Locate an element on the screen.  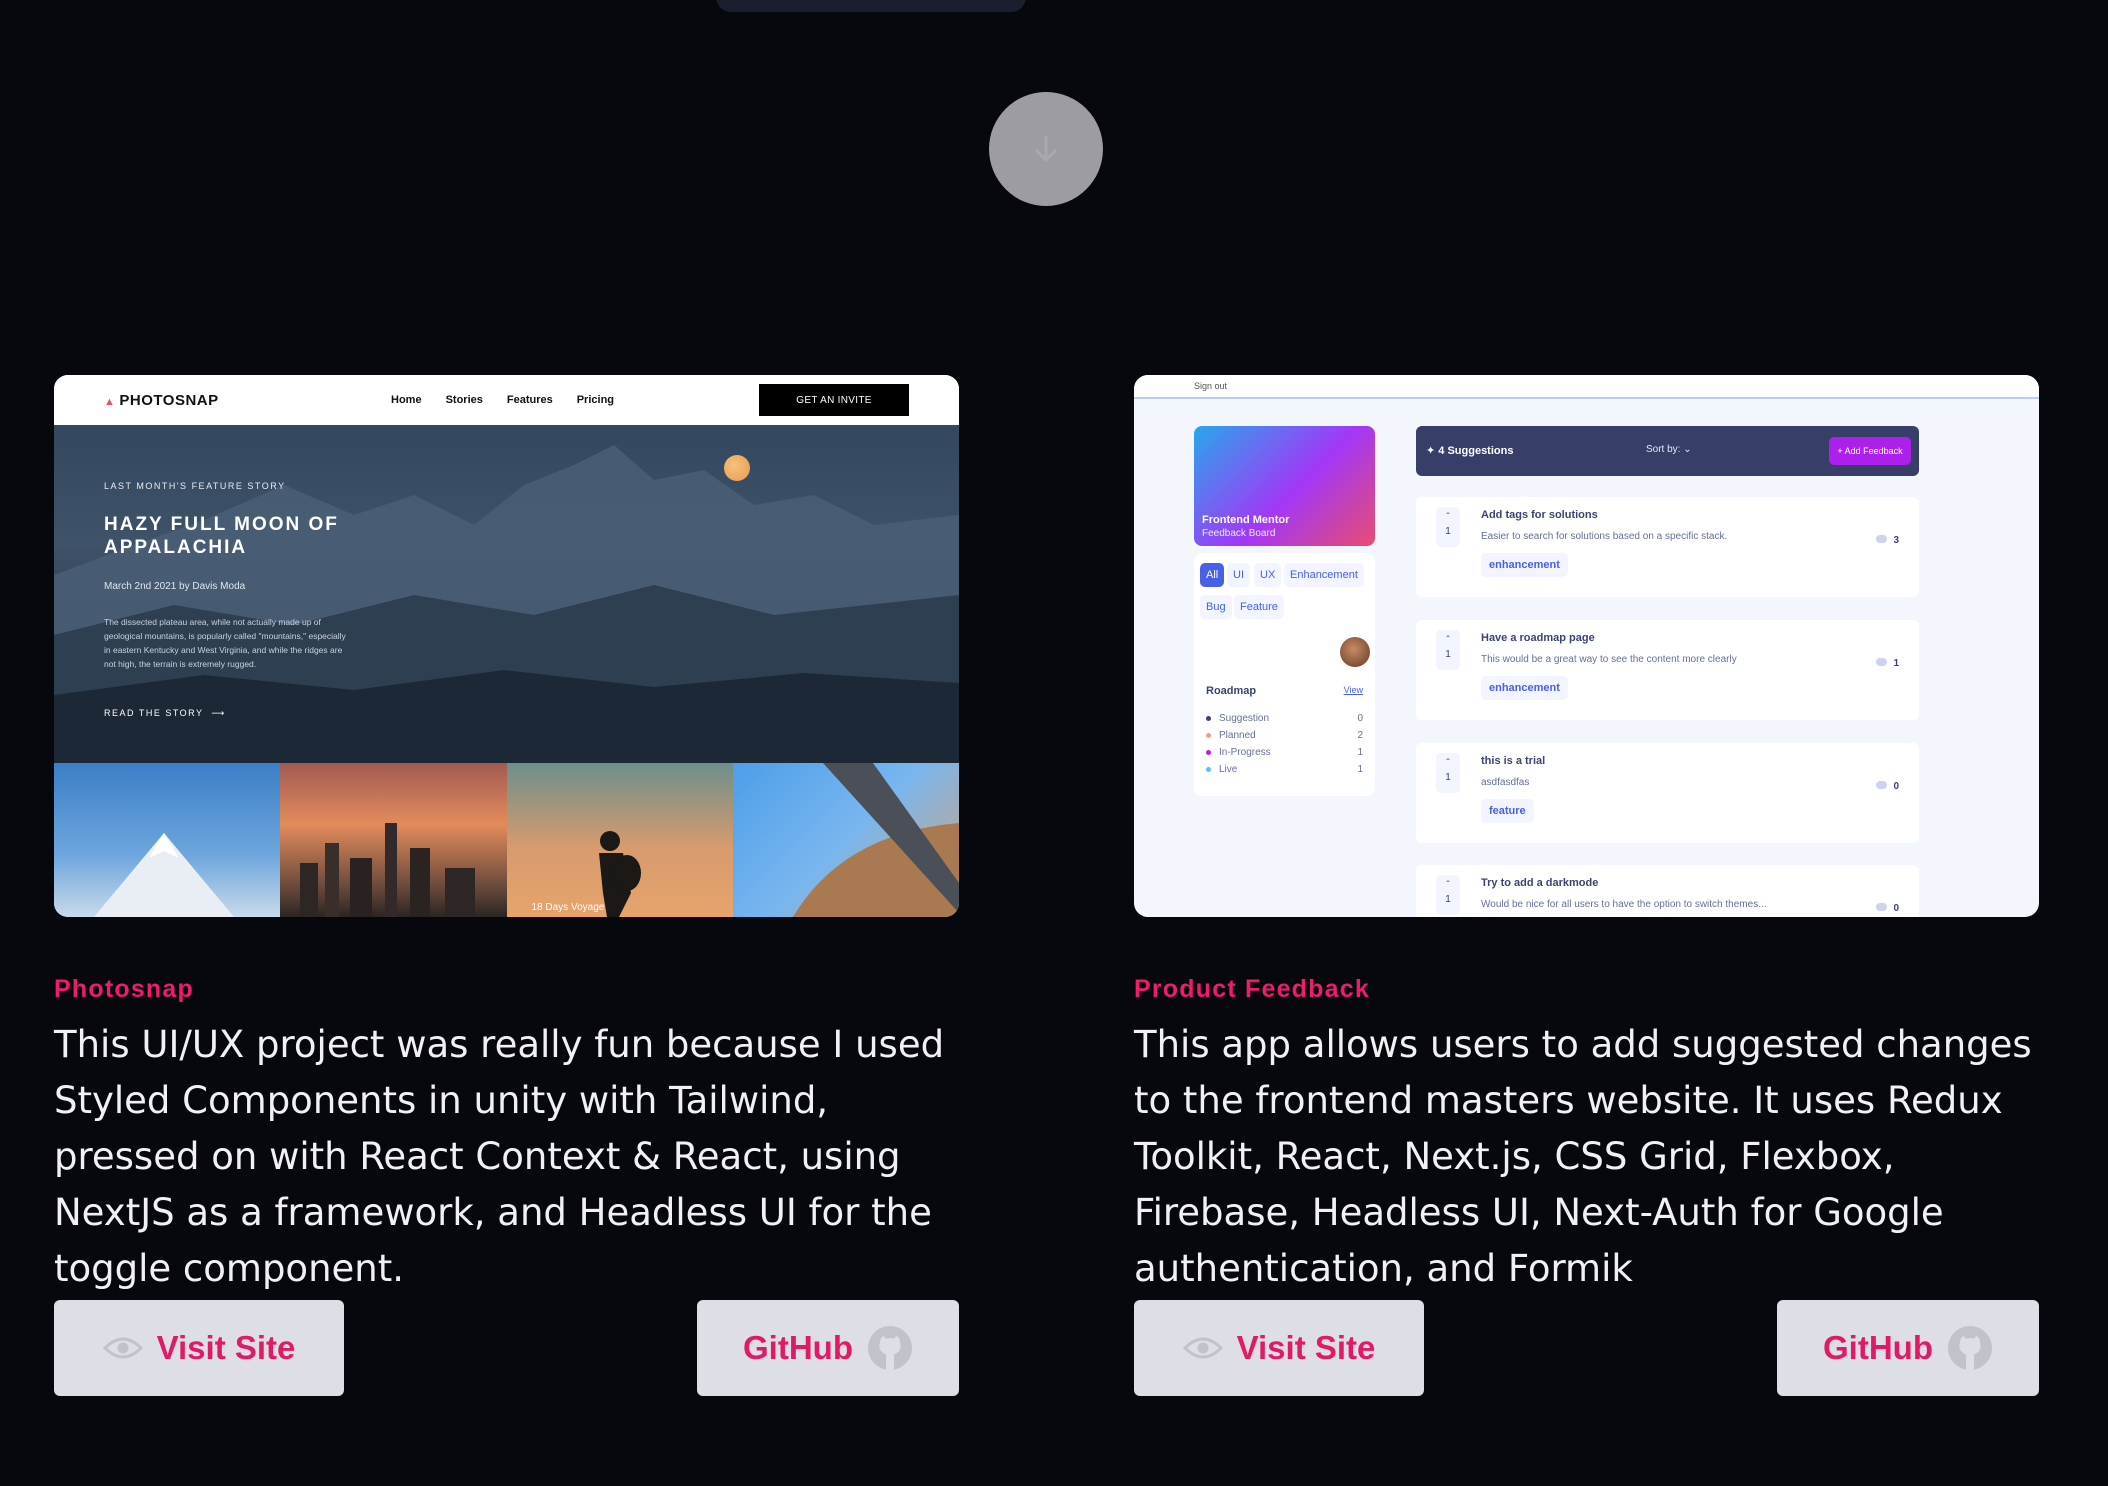
fb-suggestion-card: ˆ1 this is a trial asdfasdfas feature 0 is located at coordinates (1667, 793).